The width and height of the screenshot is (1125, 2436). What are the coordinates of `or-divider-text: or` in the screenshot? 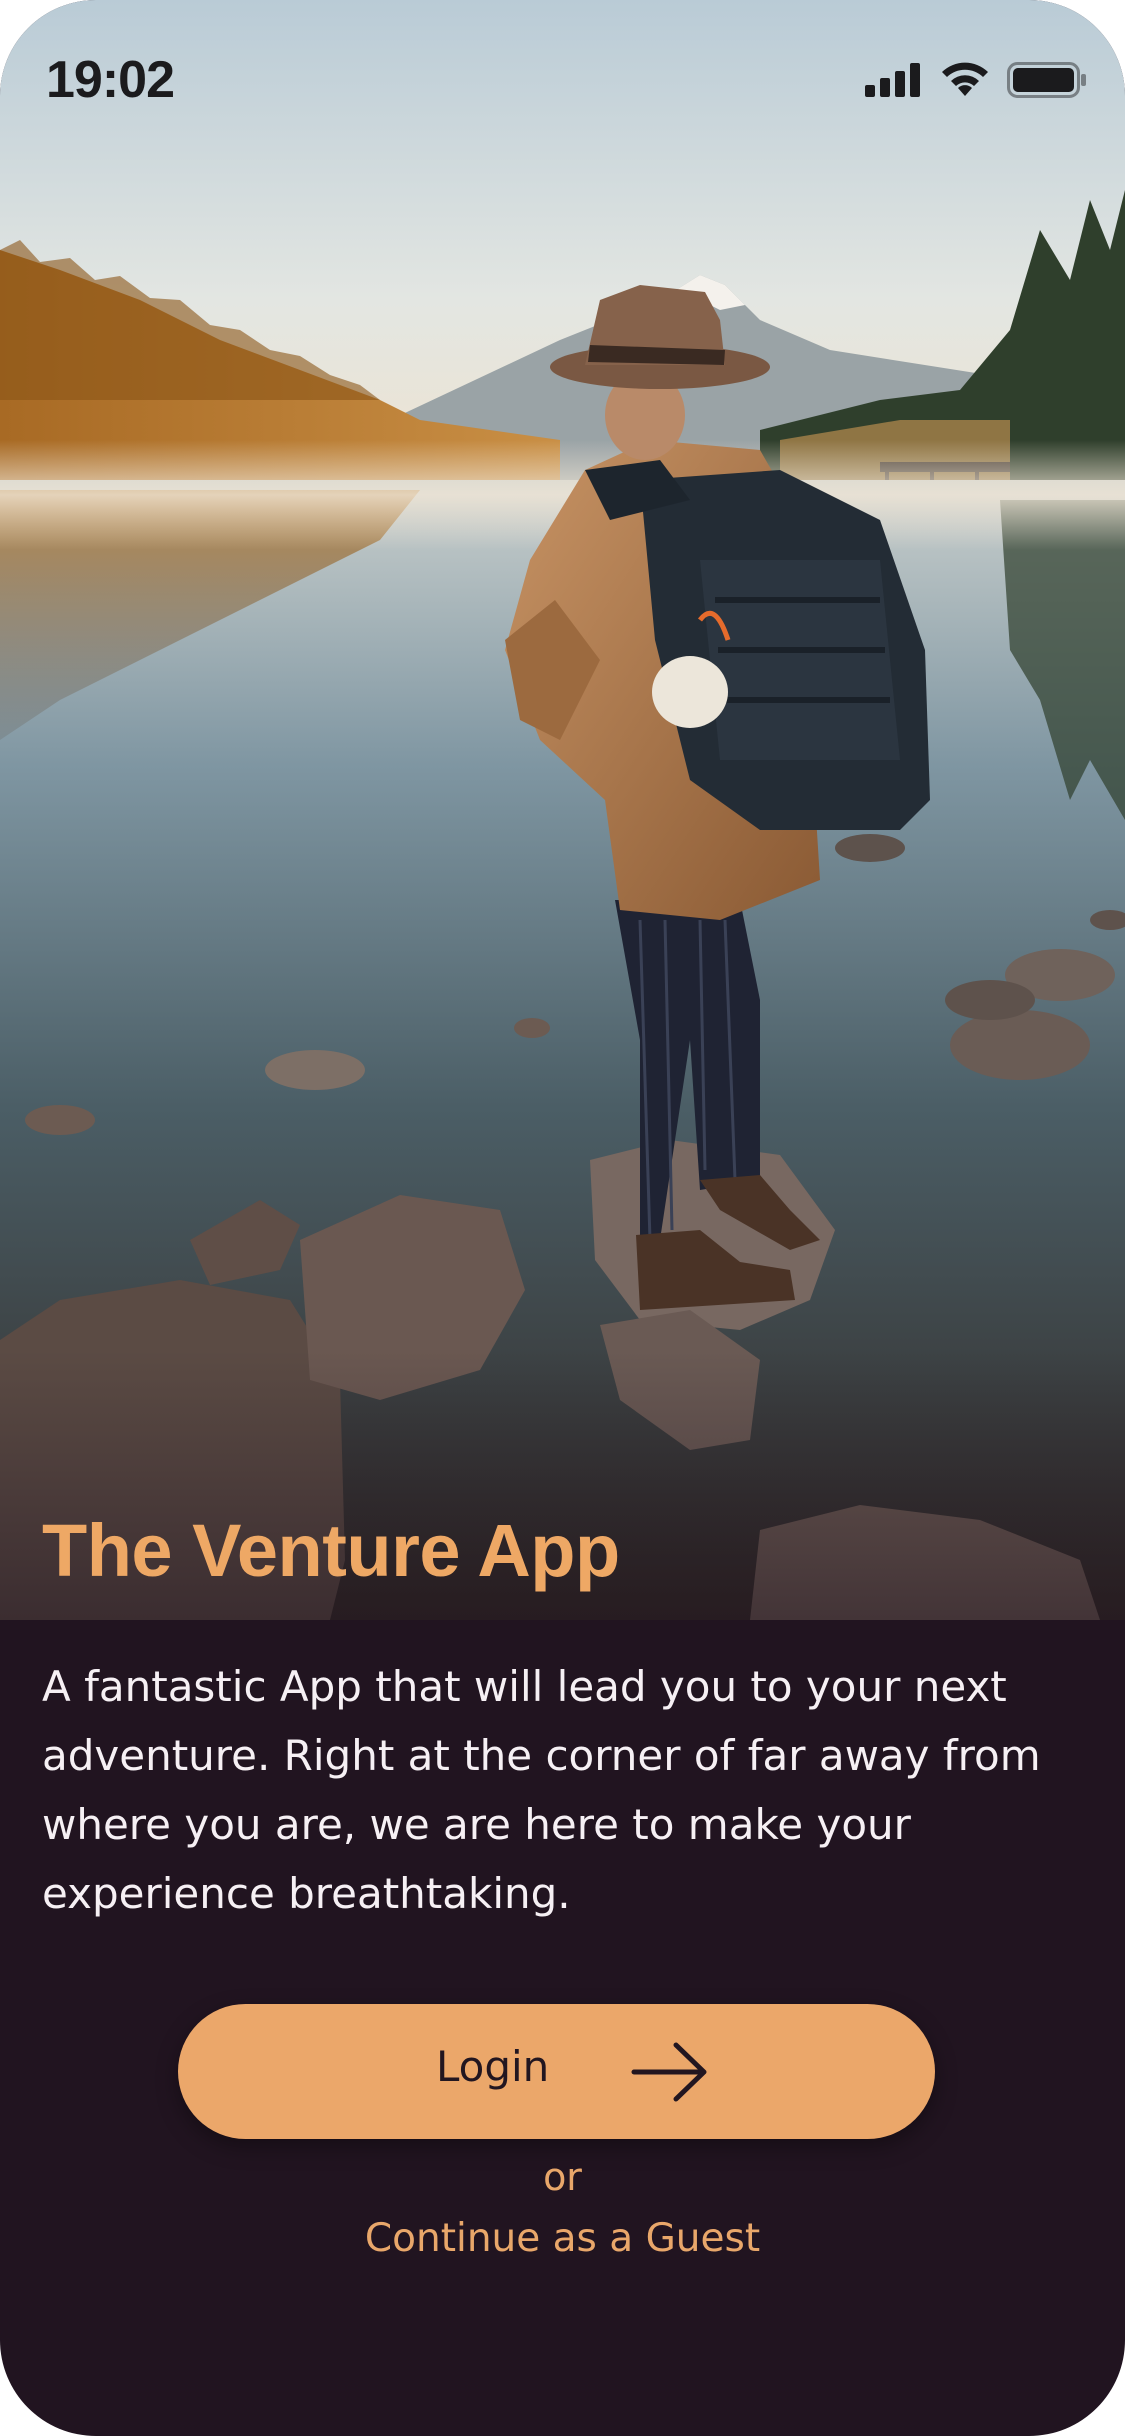 It's located at (562, 2177).